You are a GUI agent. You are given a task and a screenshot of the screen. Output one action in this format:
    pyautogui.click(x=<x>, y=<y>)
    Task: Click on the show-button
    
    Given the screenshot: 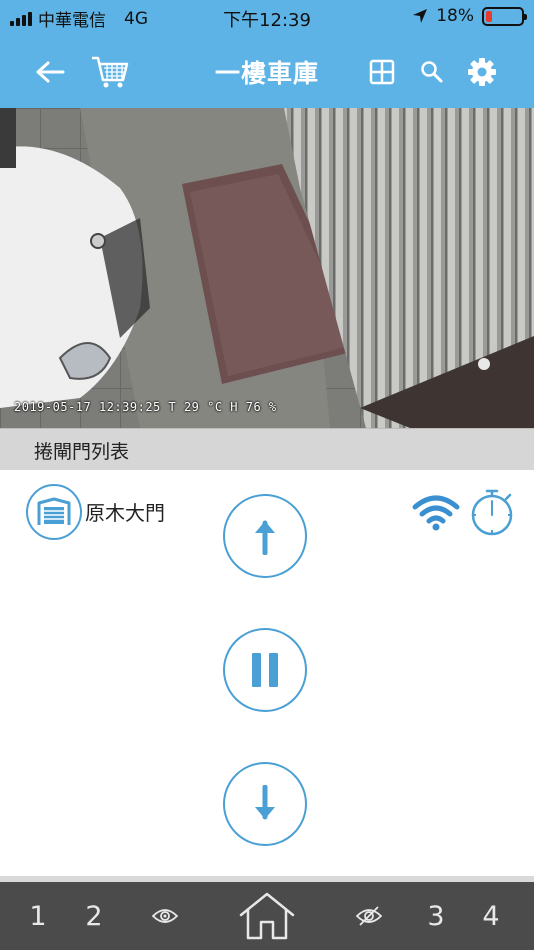 What is the action you would take?
    pyautogui.click(x=165, y=916)
    